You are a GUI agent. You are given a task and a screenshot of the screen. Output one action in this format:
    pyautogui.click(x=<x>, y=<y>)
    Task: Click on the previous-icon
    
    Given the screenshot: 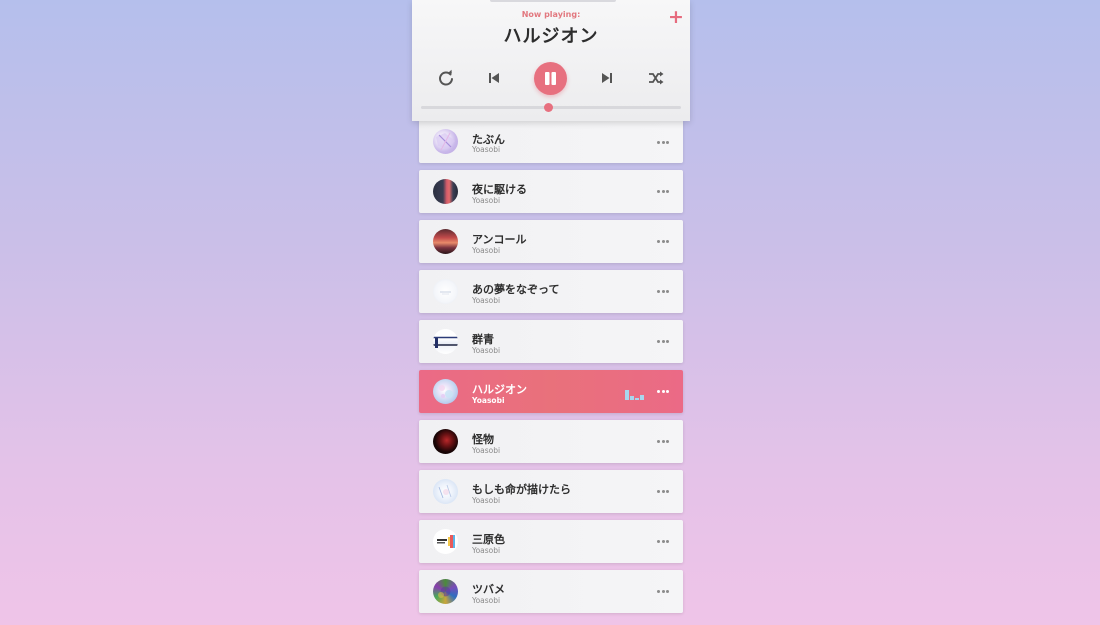 What is the action you would take?
    pyautogui.click(x=494, y=78)
    